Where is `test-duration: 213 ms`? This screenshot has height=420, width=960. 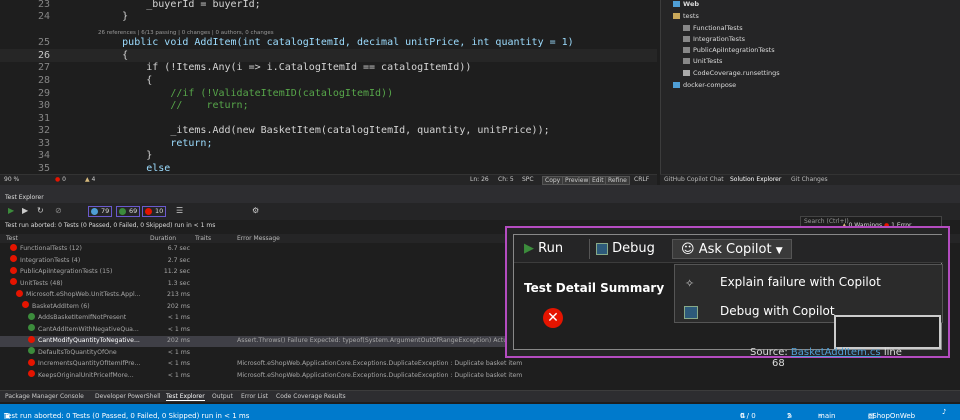 test-duration: 213 ms is located at coordinates (178, 294).